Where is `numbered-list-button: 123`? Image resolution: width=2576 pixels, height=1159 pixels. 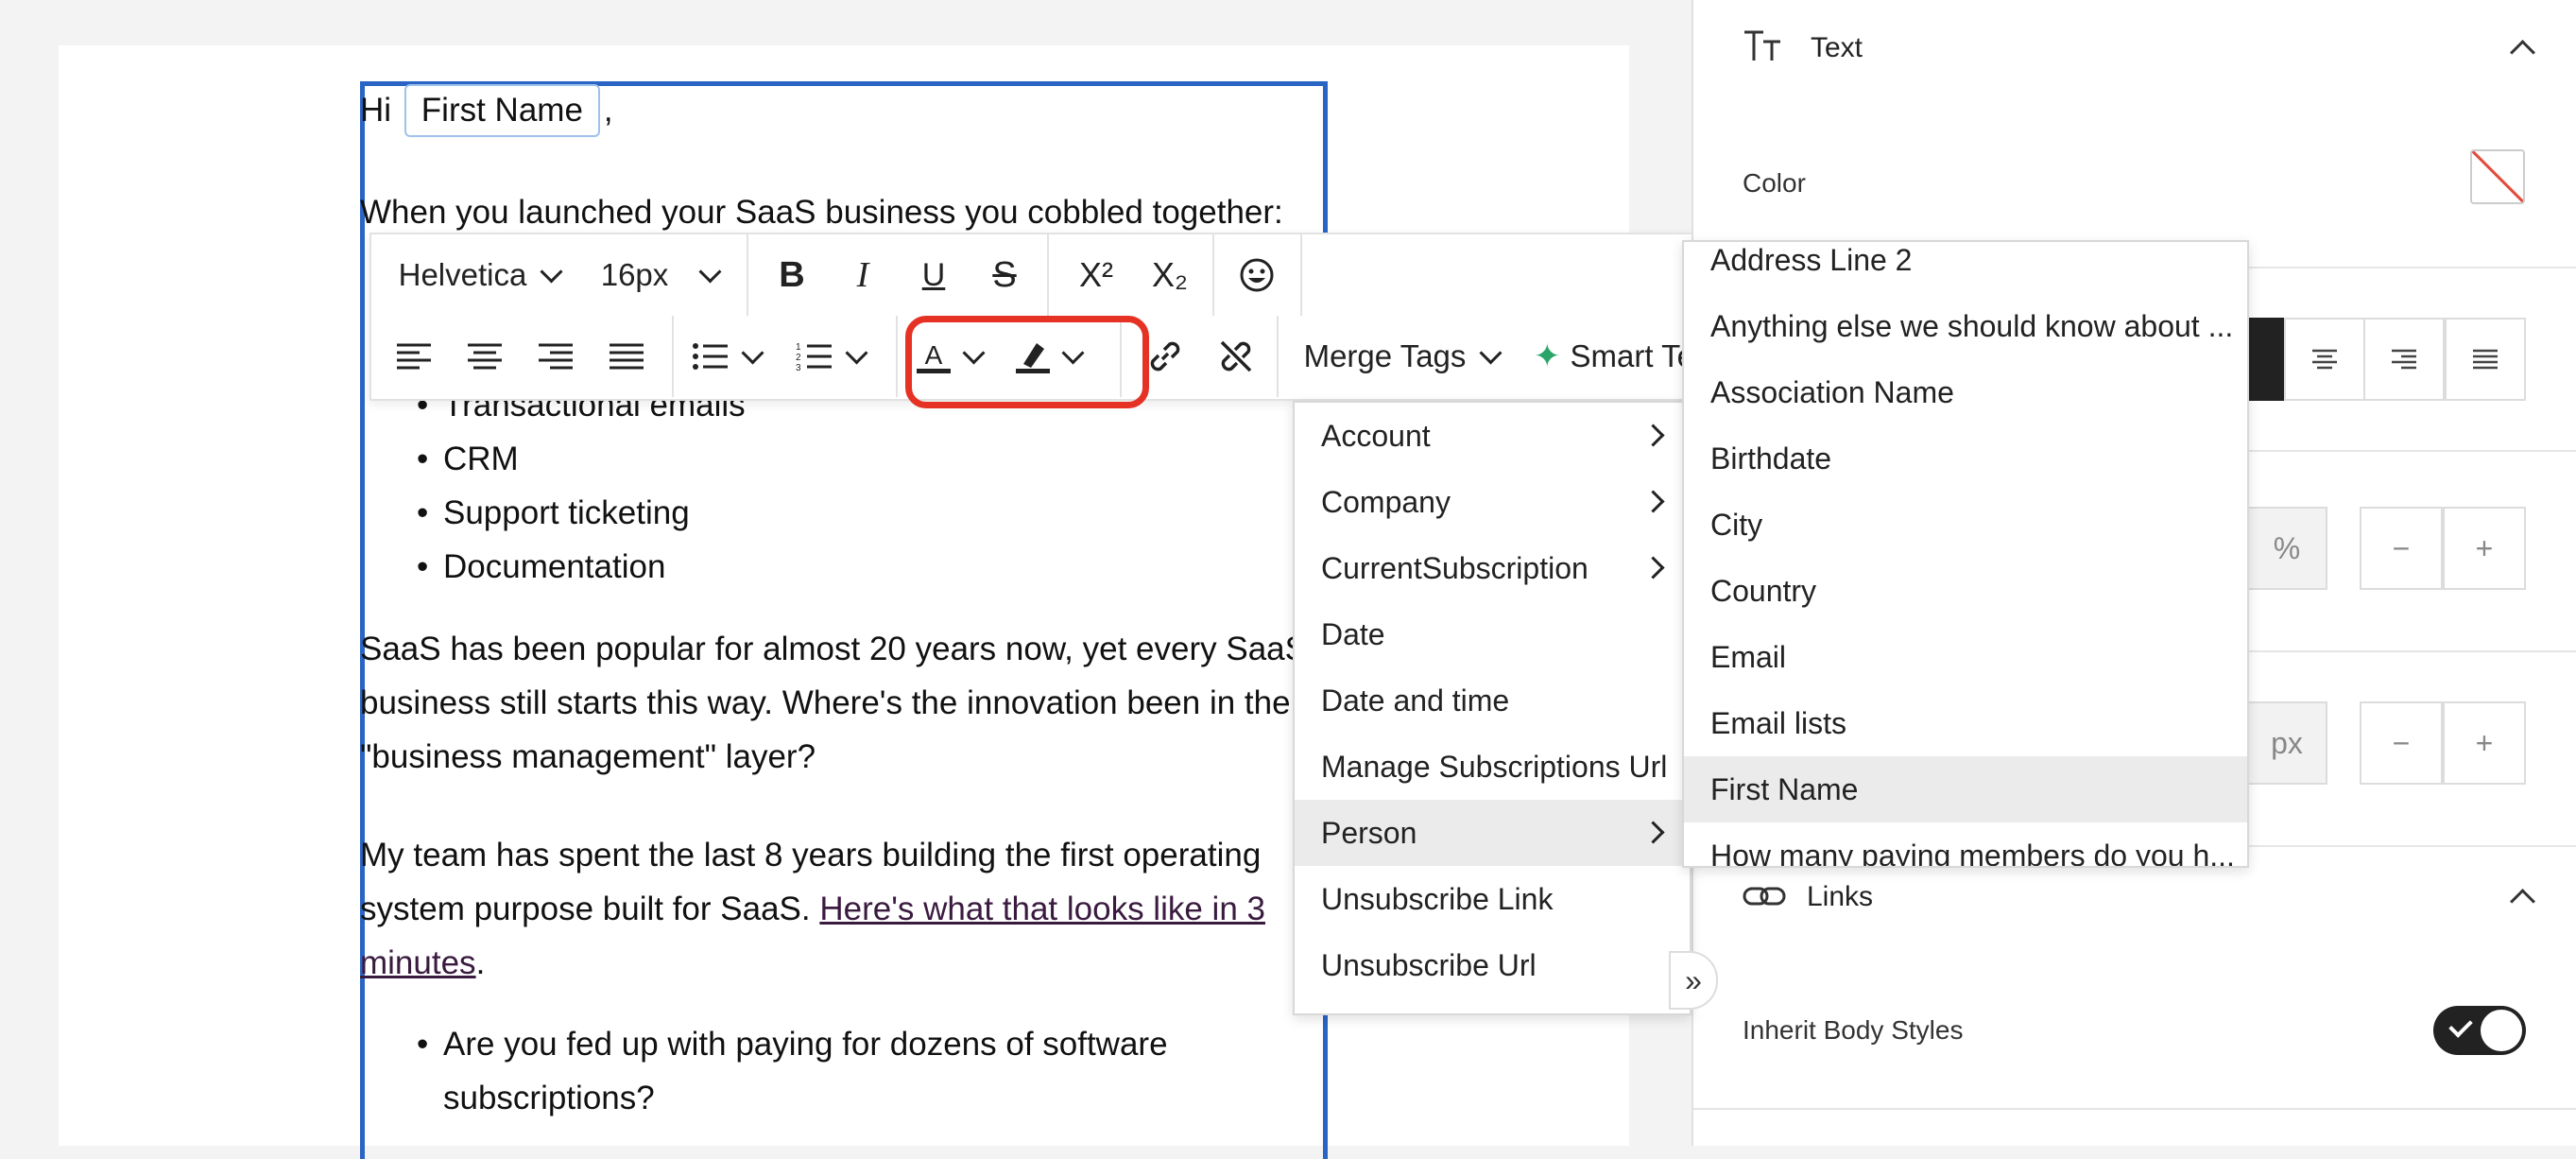 numbered-list-button: 123 is located at coordinates (829, 356).